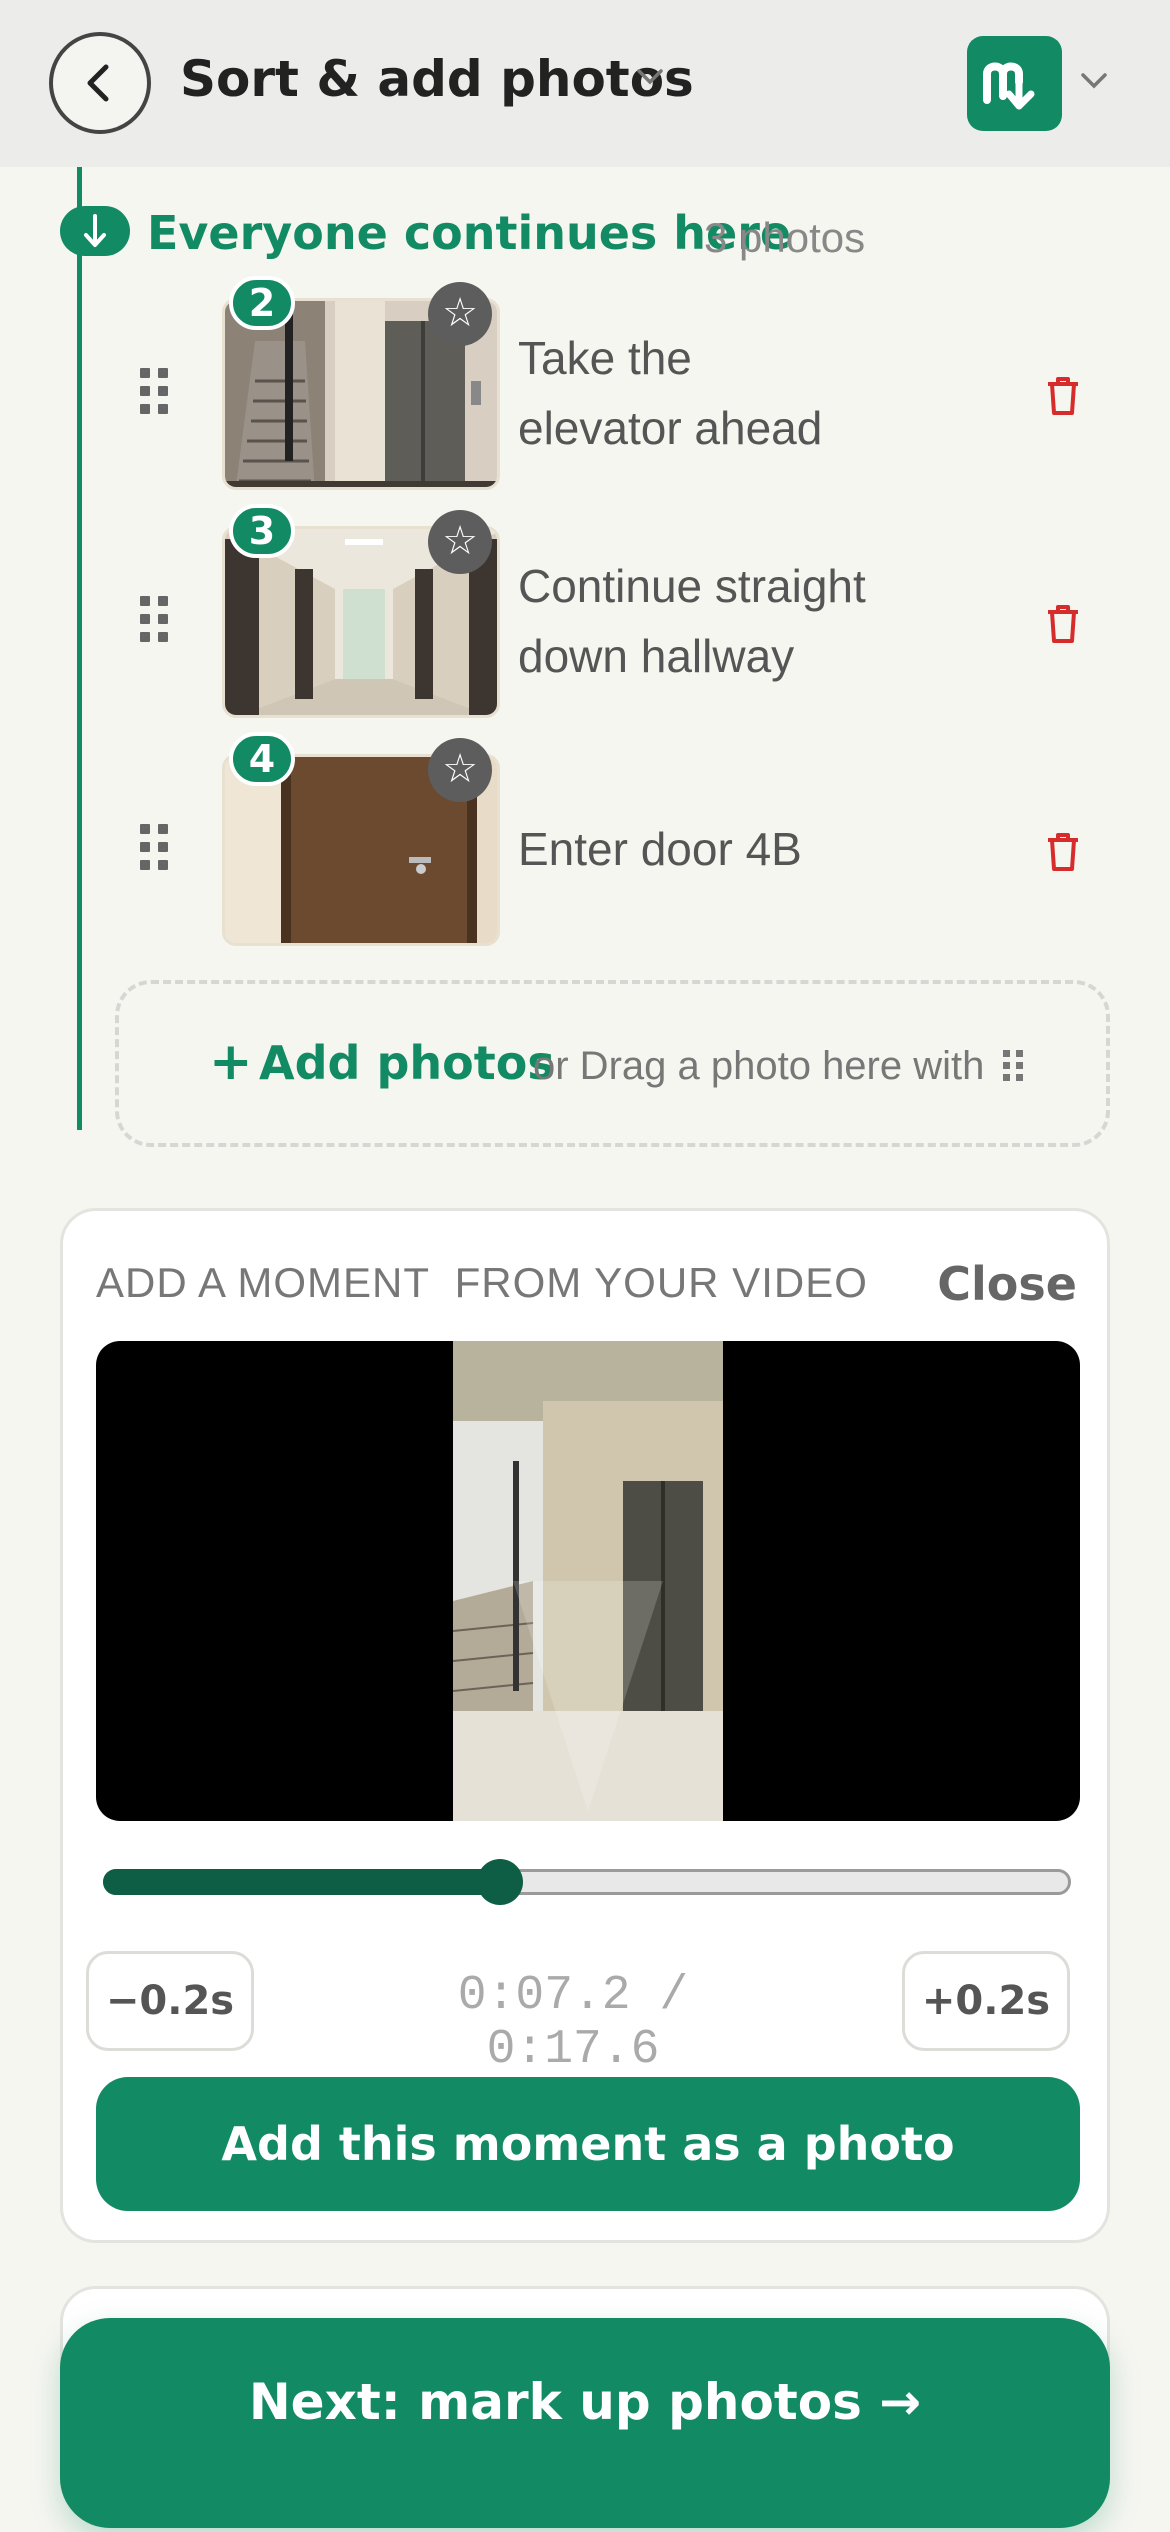 Image resolution: width=1170 pixels, height=2532 pixels. What do you see at coordinates (262, 303) in the screenshot?
I see `step-number-badge: 2` at bounding box center [262, 303].